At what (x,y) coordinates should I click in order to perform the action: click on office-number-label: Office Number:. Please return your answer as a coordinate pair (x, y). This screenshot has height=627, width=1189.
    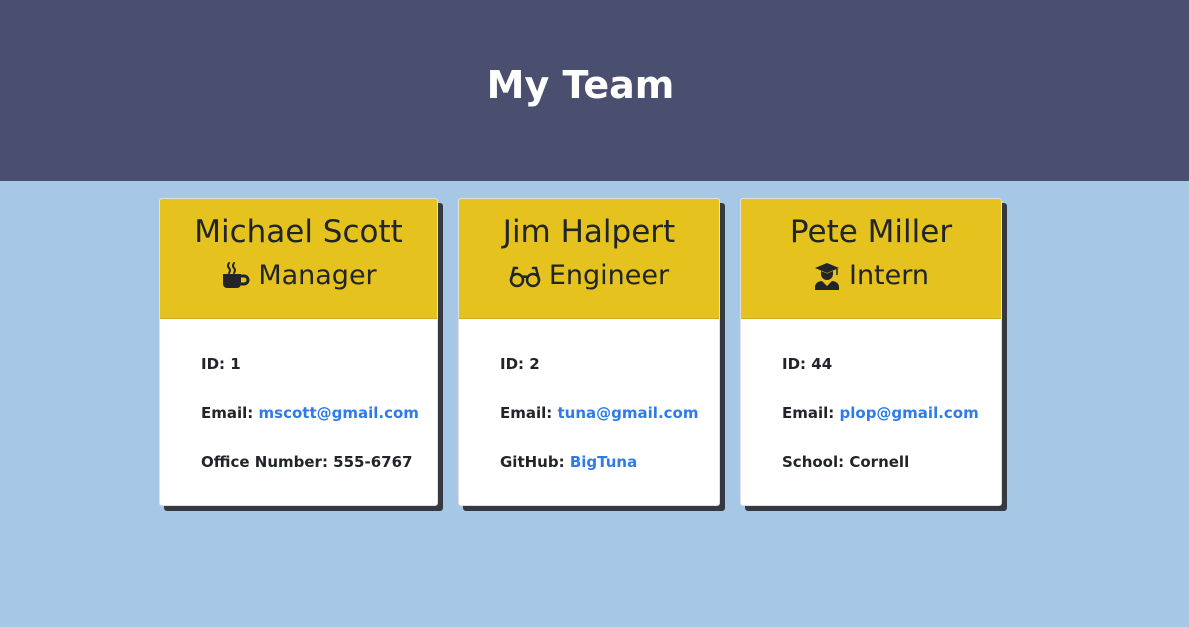
    Looking at the image, I should click on (264, 462).